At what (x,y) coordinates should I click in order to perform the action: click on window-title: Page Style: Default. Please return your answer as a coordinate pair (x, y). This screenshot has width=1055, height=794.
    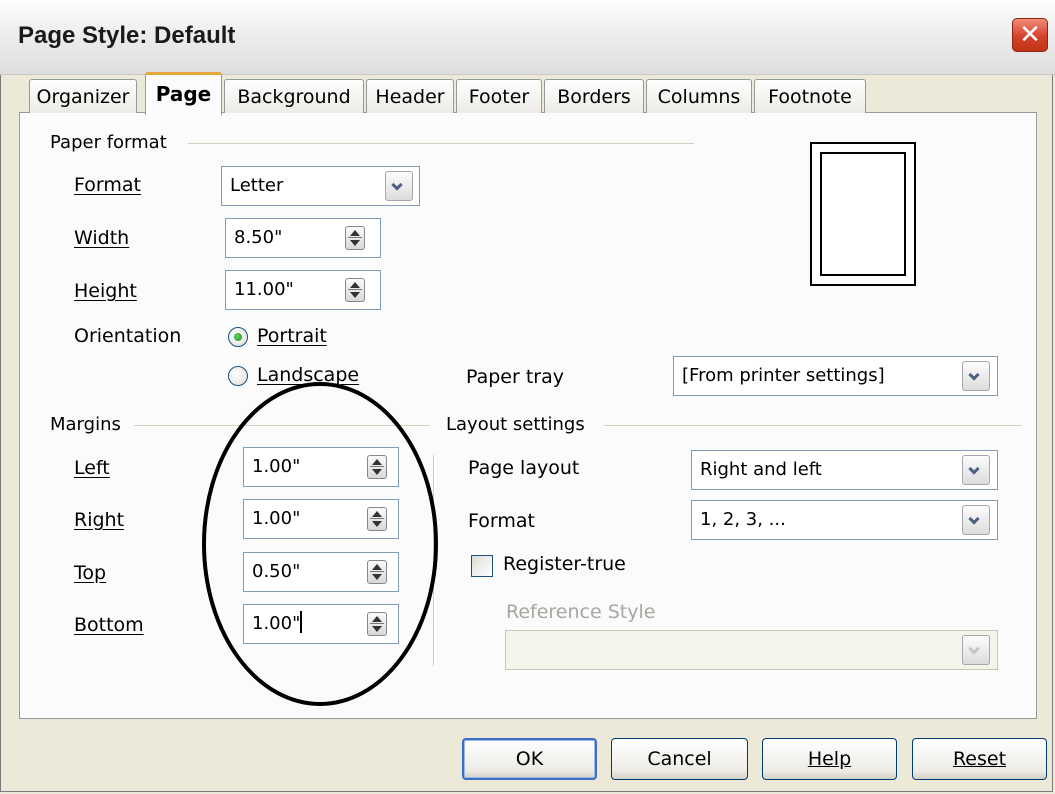
    Looking at the image, I should click on (127, 35).